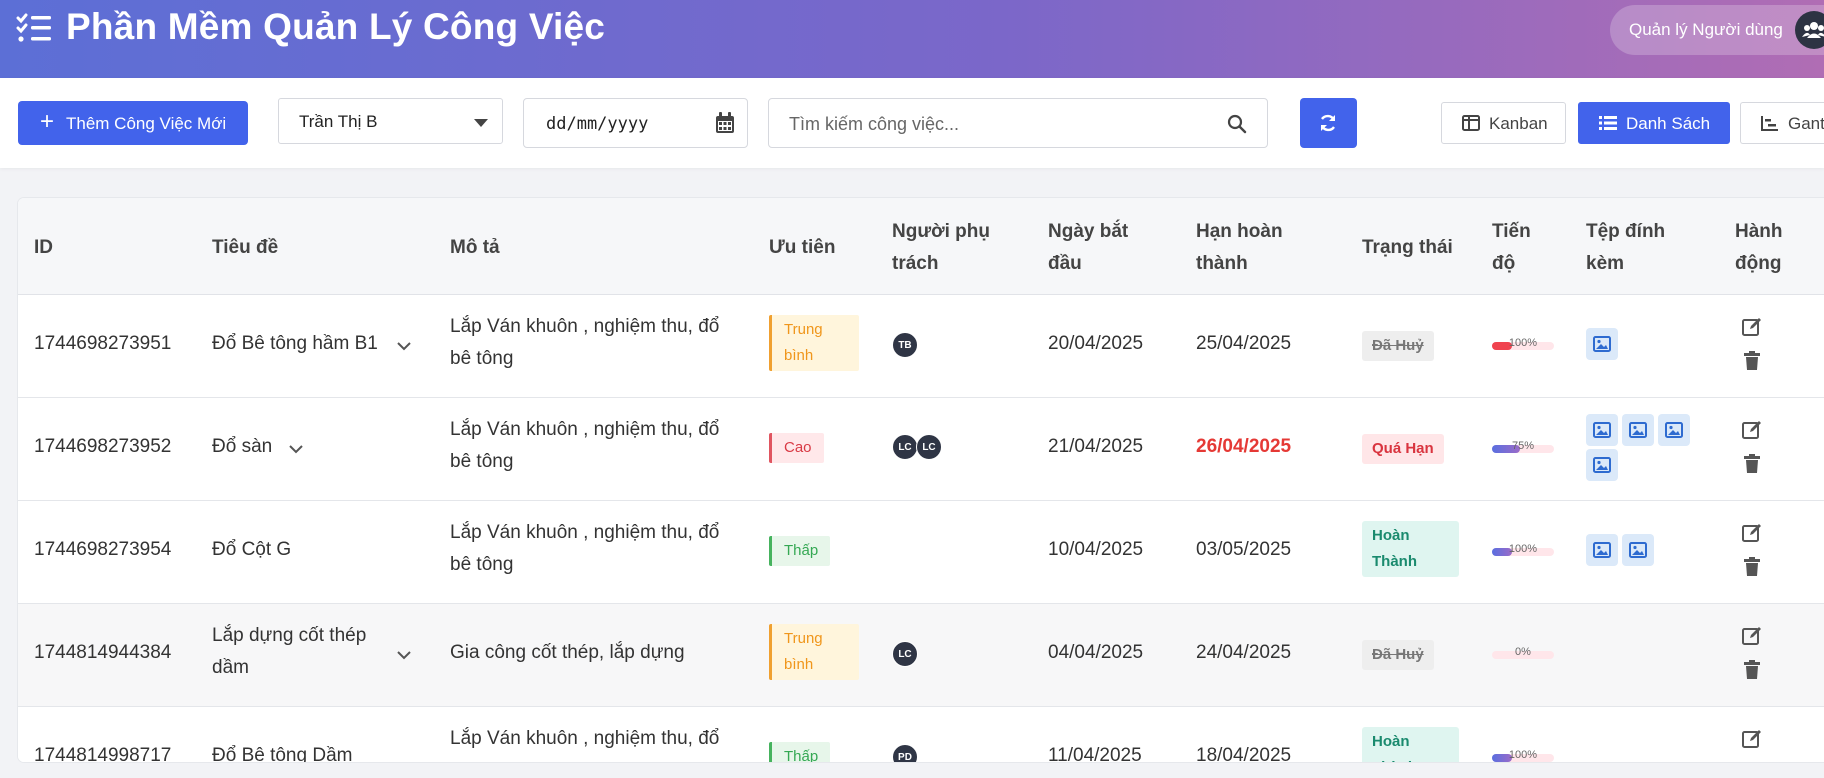  What do you see at coordinates (336, 26) in the screenshot?
I see `app-title: Phần Mềm Quản Lý Công Việc` at bounding box center [336, 26].